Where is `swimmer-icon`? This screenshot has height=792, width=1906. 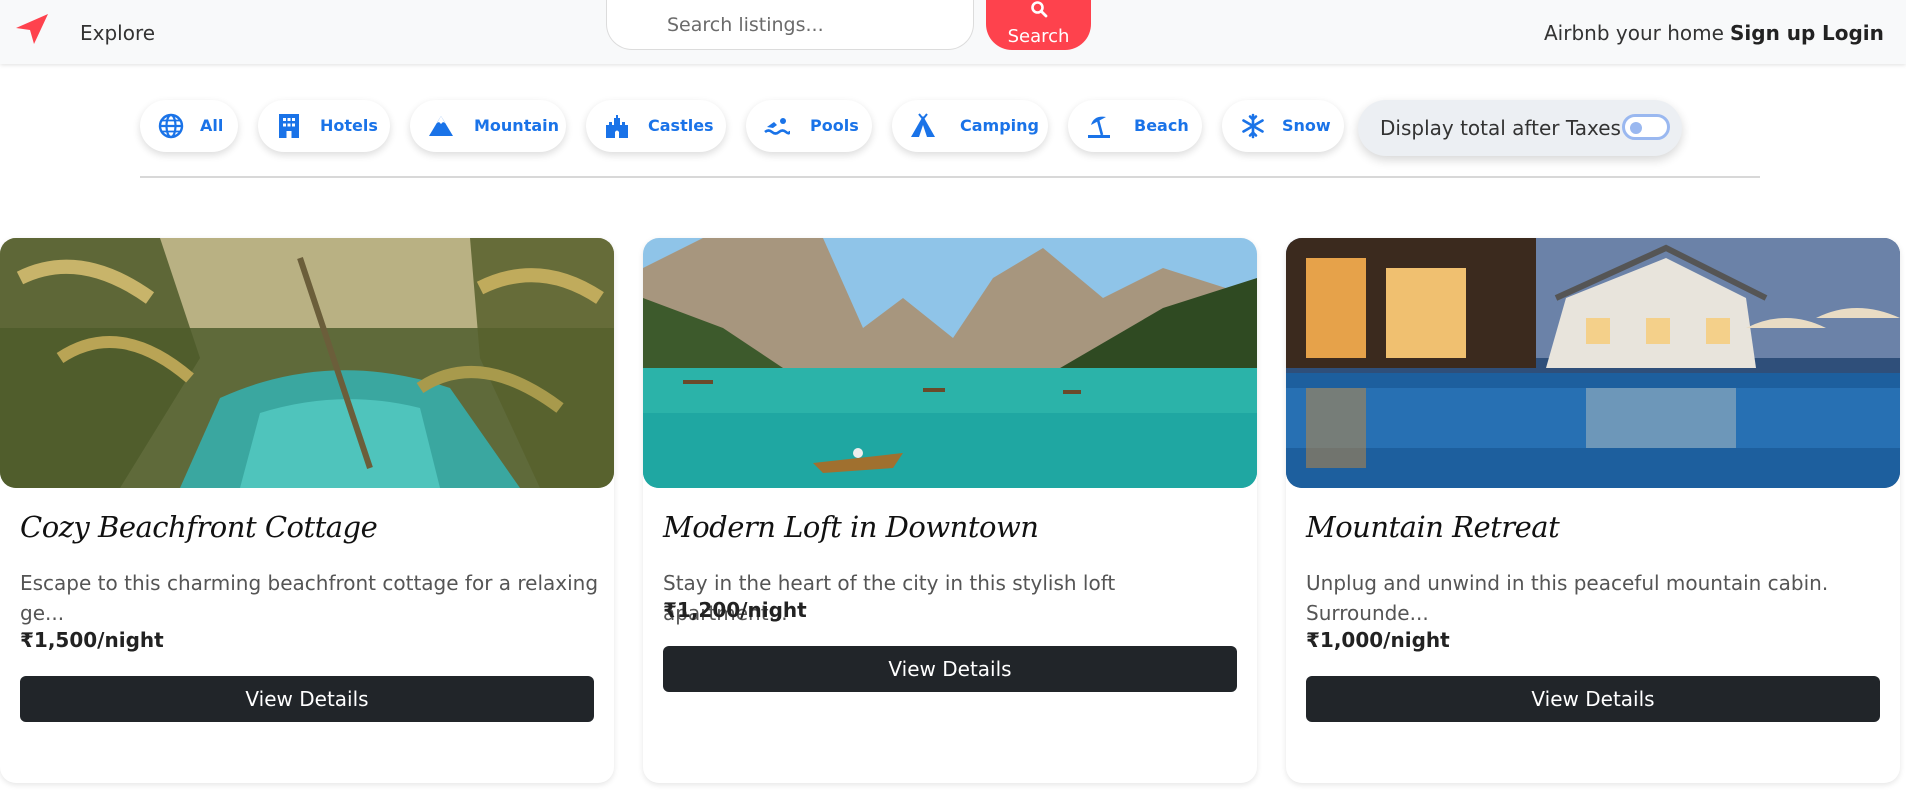
swimmer-icon is located at coordinates (777, 126).